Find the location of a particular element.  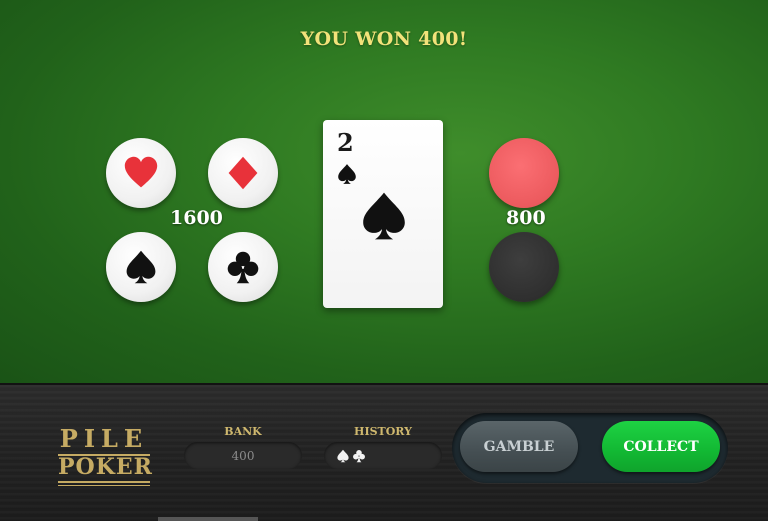

horizontal-scrollbar is located at coordinates (208, 519).